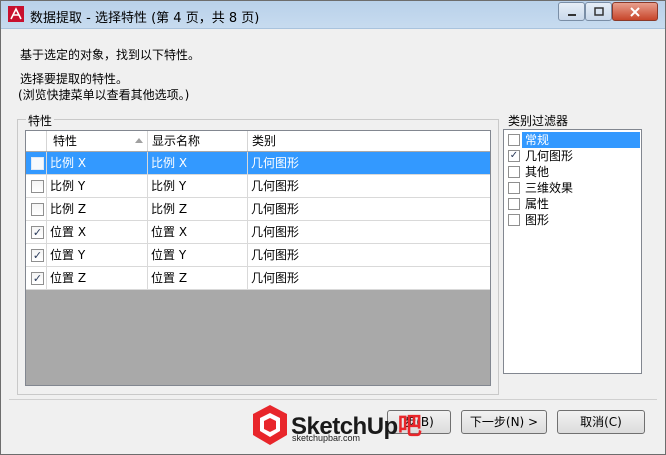  What do you see at coordinates (572, 251) in the screenshot?
I see `category-filter-list: 常规 ✓ 几何图形其他三维效果属性图形` at bounding box center [572, 251].